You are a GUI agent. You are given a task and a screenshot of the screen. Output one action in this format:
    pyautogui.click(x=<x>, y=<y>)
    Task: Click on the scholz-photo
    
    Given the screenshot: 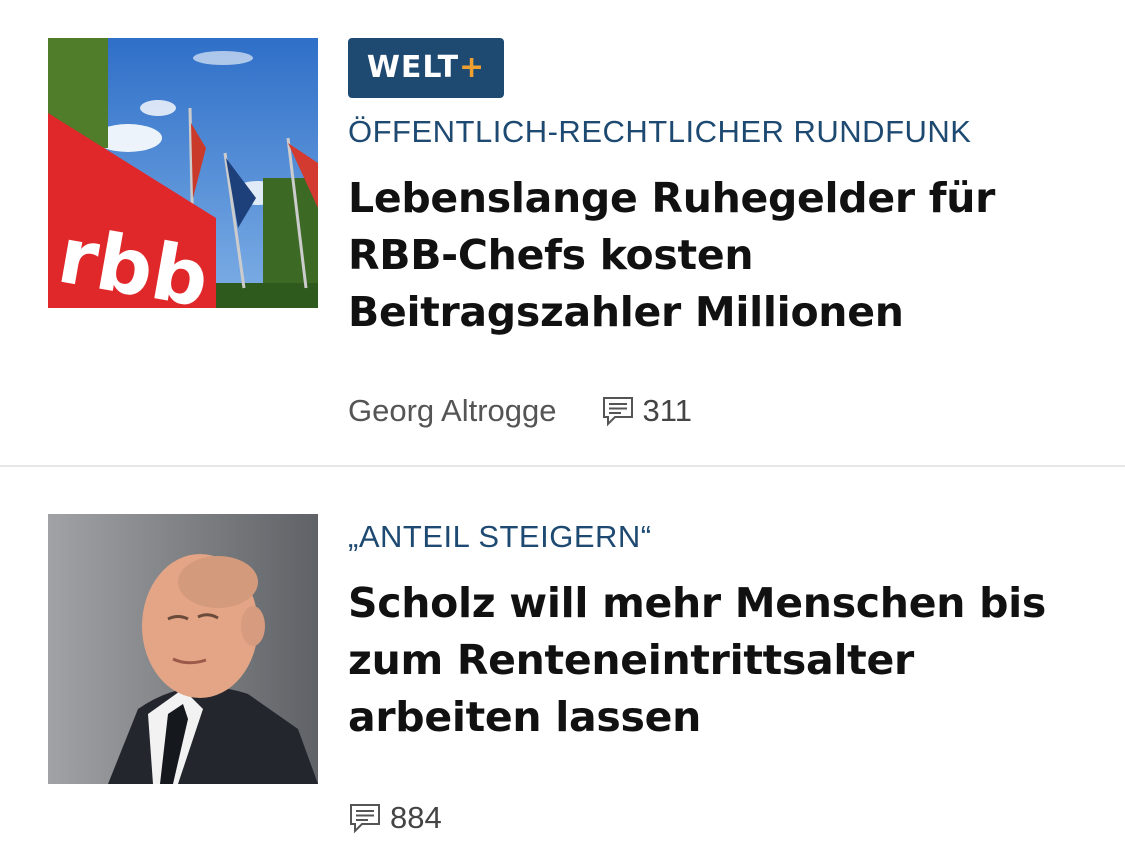 What is the action you would take?
    pyautogui.click(x=183, y=649)
    